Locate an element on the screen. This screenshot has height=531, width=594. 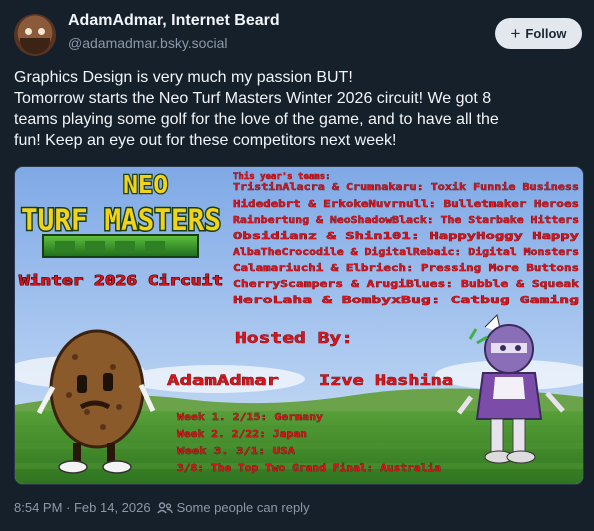
author-display-name: AdamAdmar, Internet Beard is located at coordinates (174, 21).